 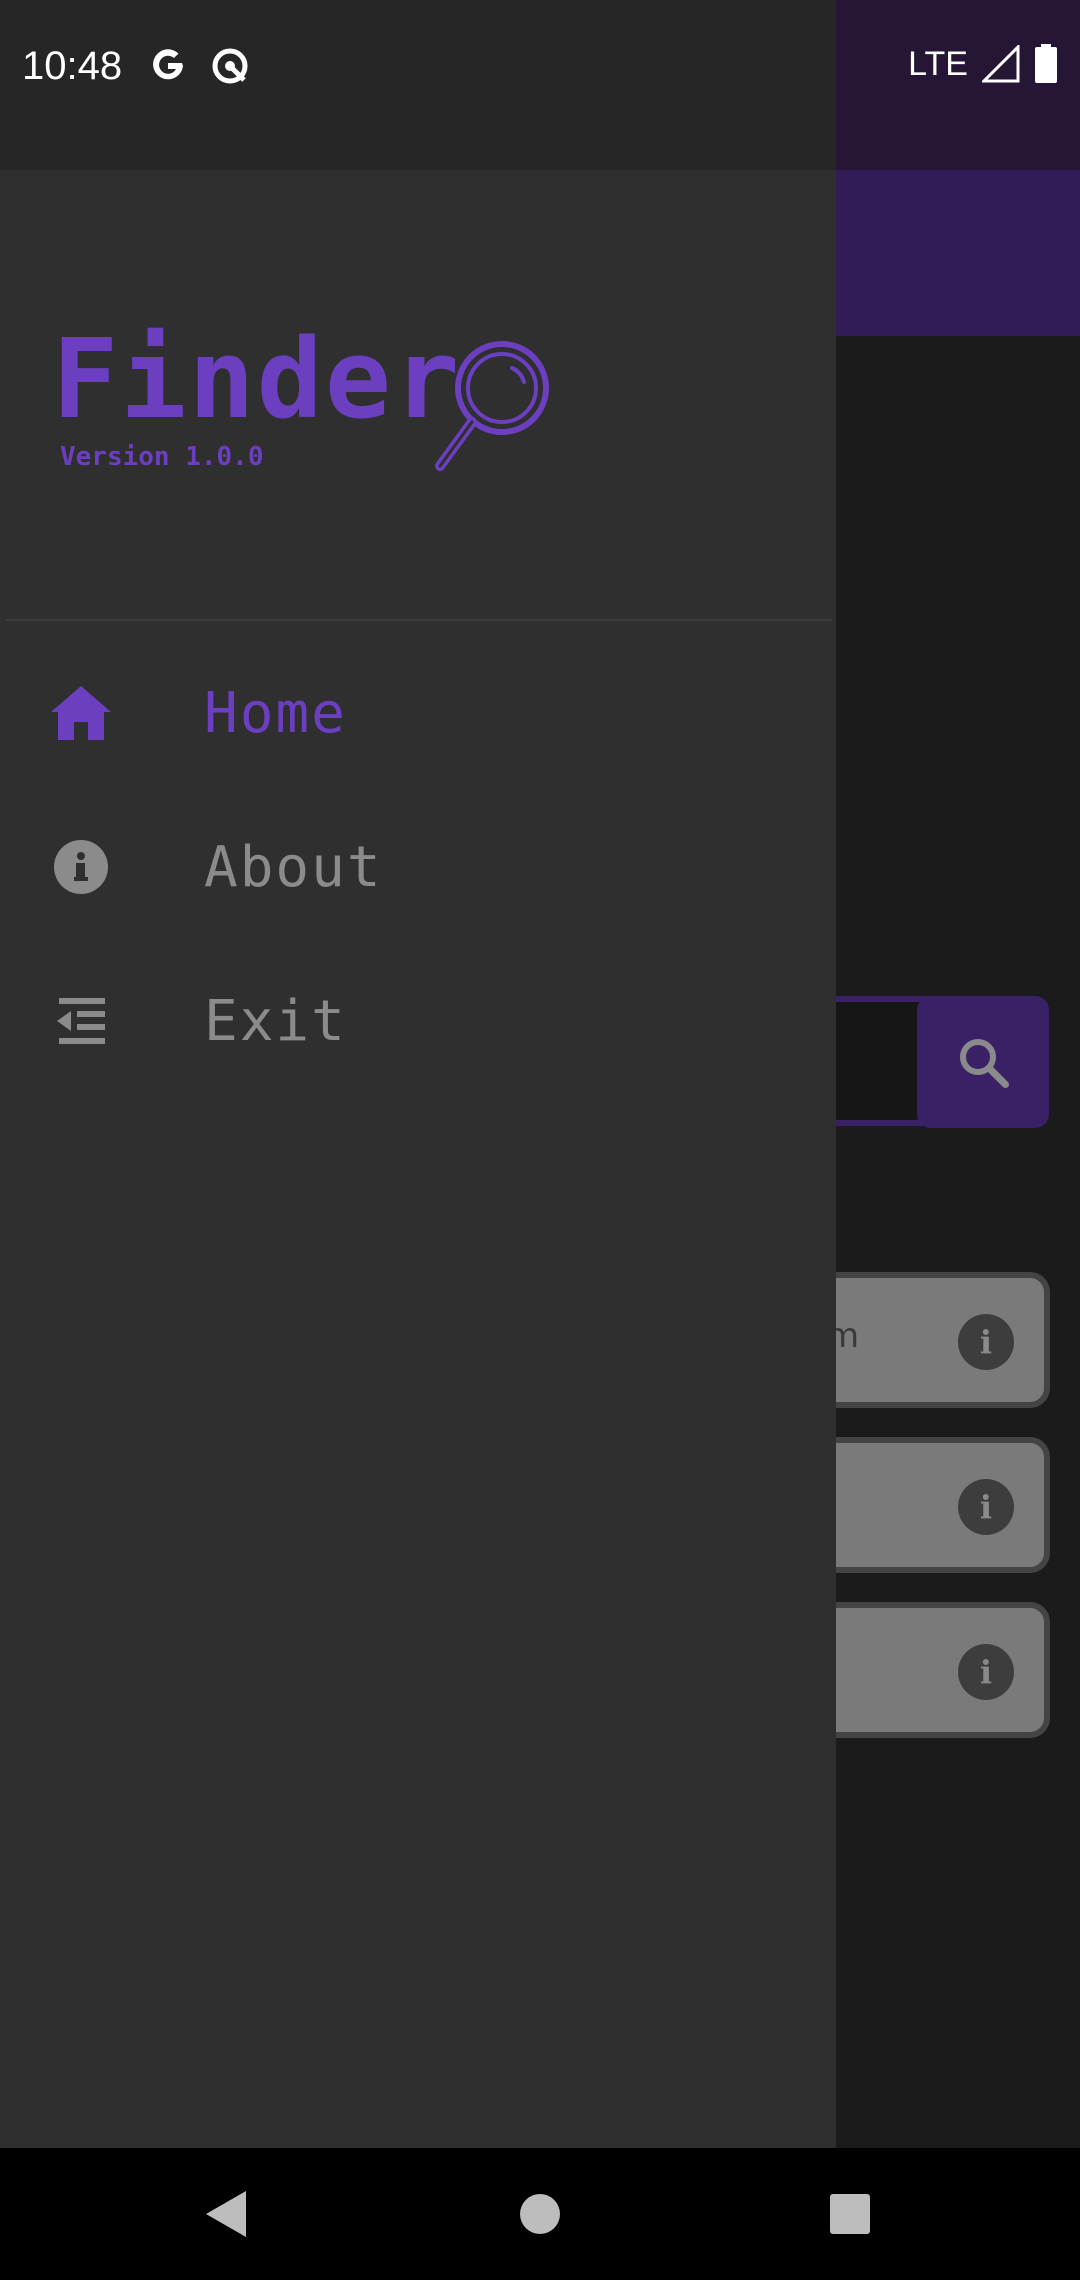 I want to click on status-right-icons: LTE, so click(x=983, y=64).